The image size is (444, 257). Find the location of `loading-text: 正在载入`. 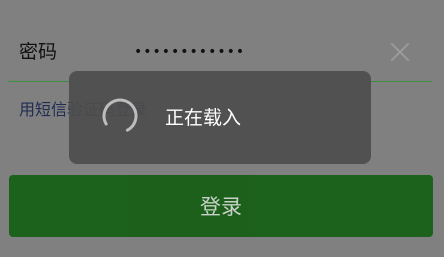

loading-text: 正在载入 is located at coordinates (203, 118).